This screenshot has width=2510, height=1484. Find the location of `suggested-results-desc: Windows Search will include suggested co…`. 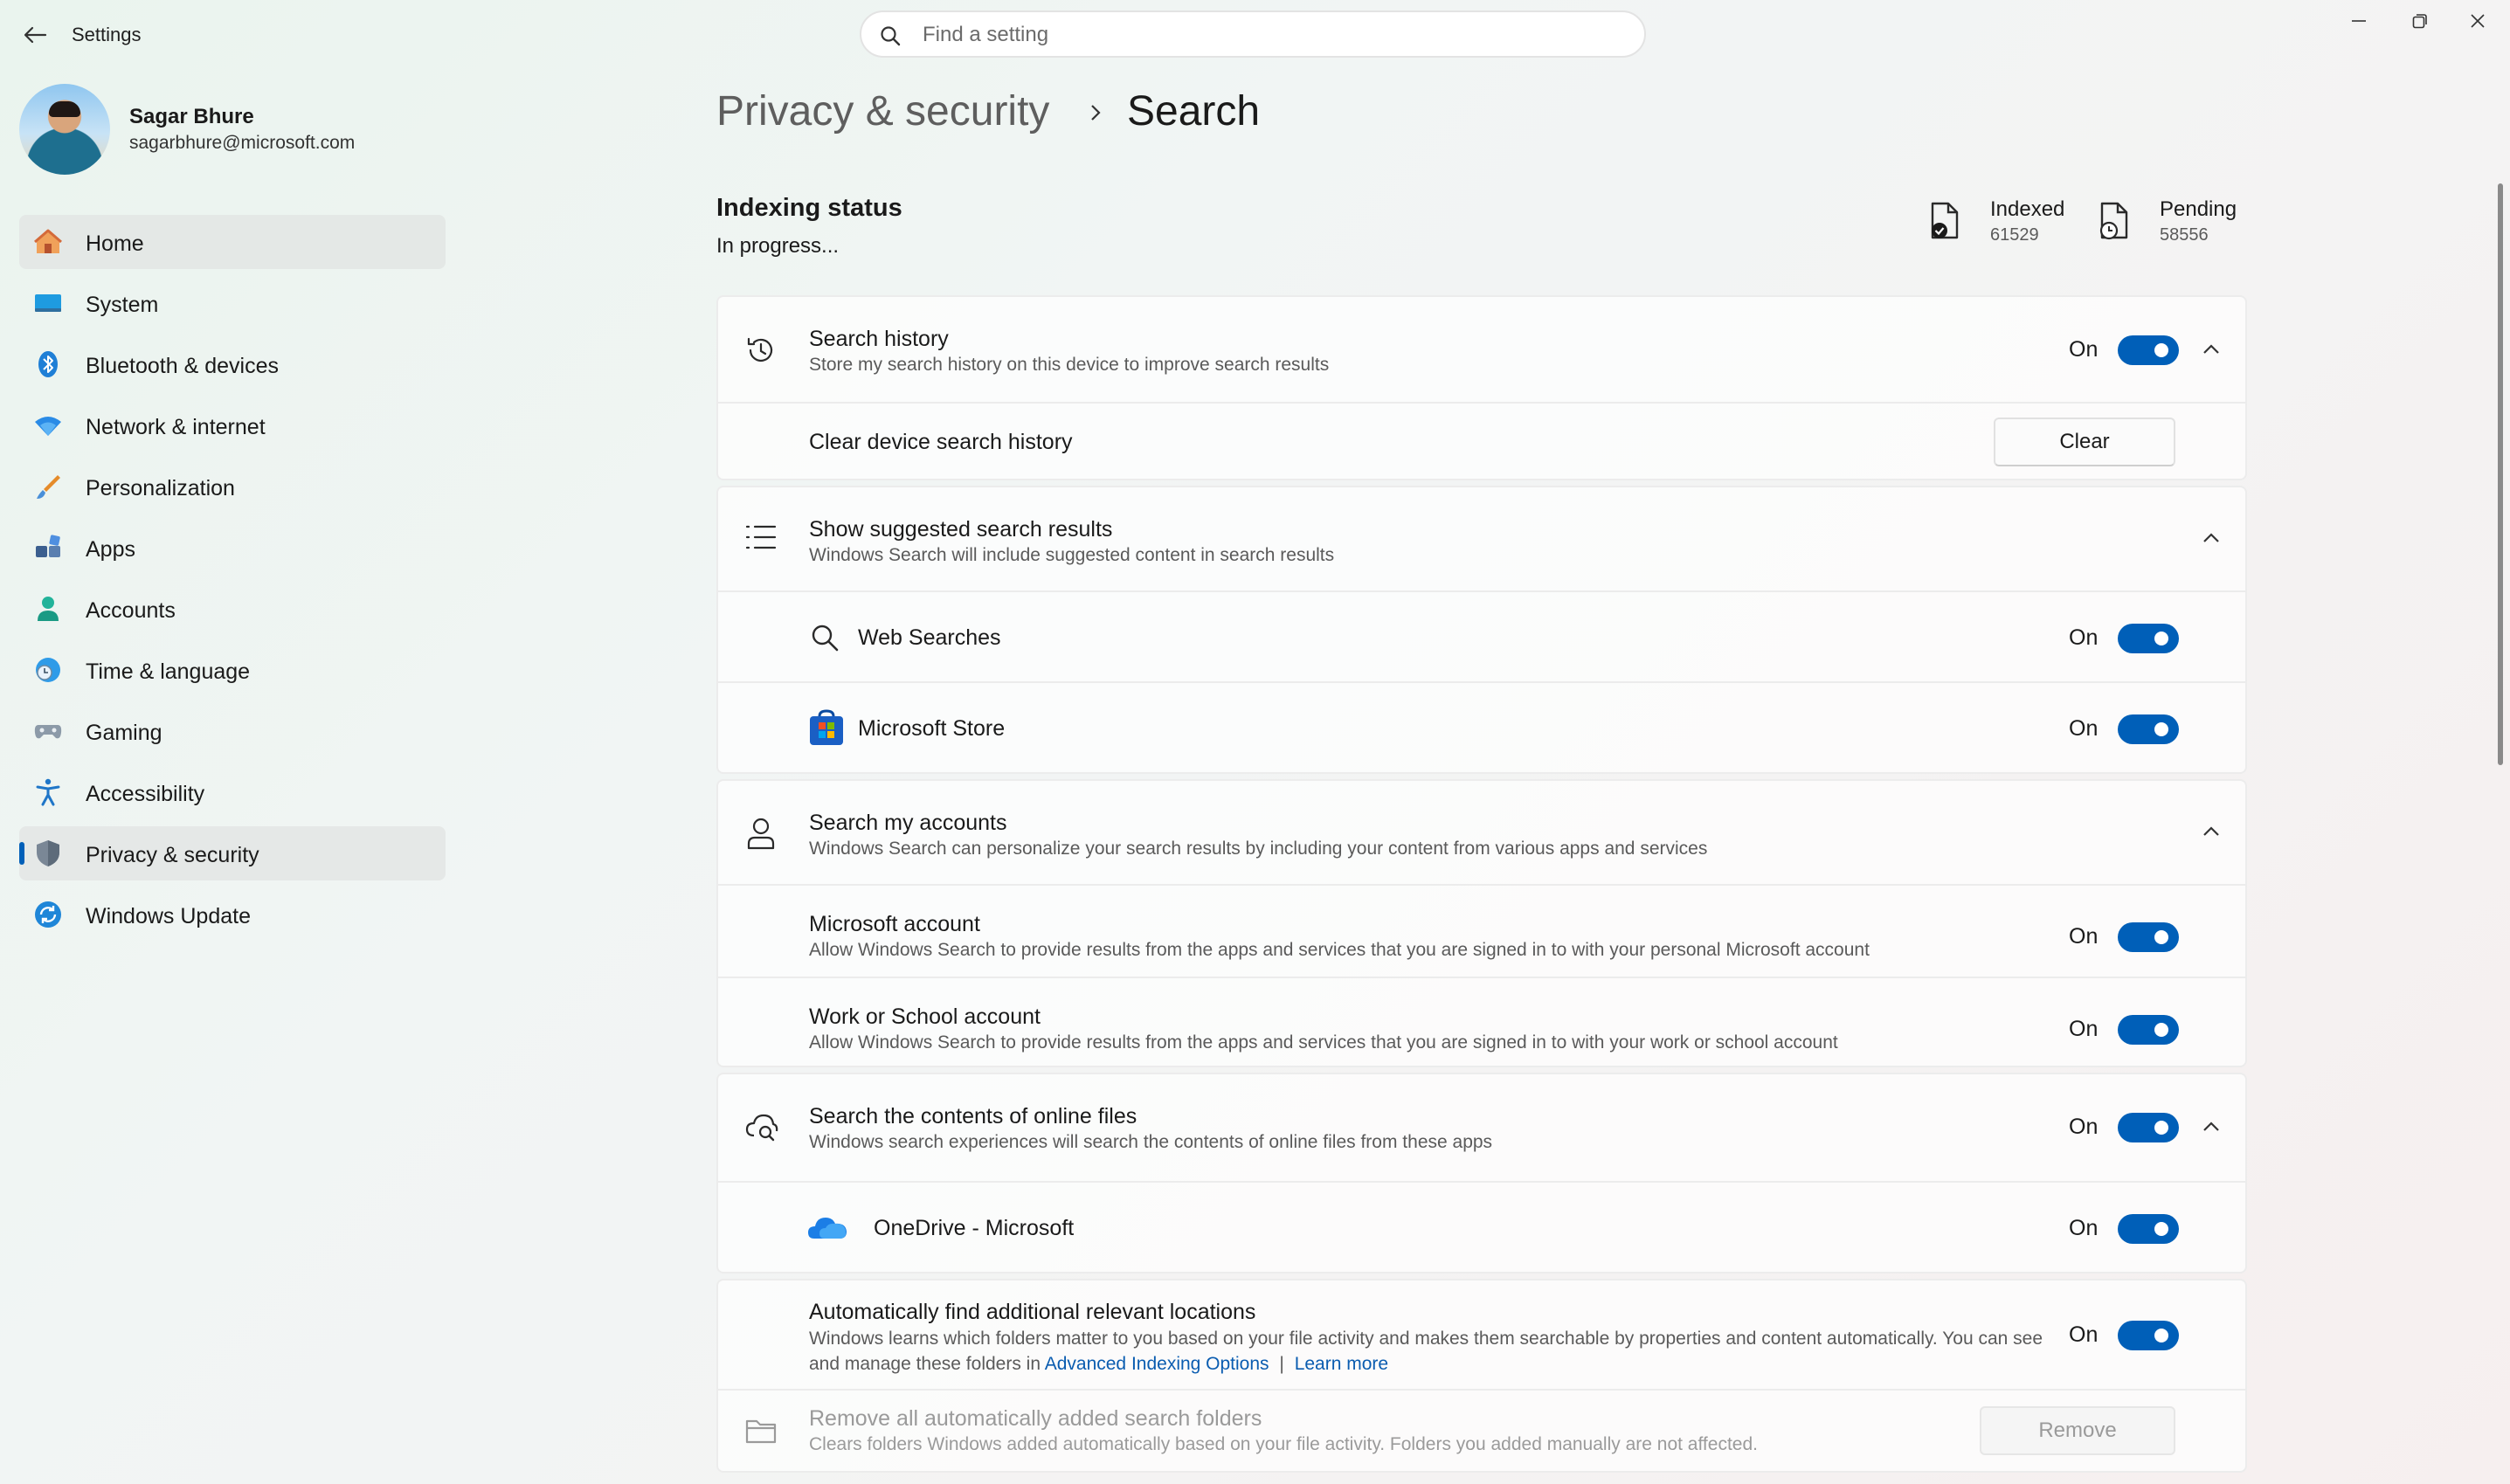

suggested-results-desc: Windows Search will include suggested co… is located at coordinates (1072, 555).